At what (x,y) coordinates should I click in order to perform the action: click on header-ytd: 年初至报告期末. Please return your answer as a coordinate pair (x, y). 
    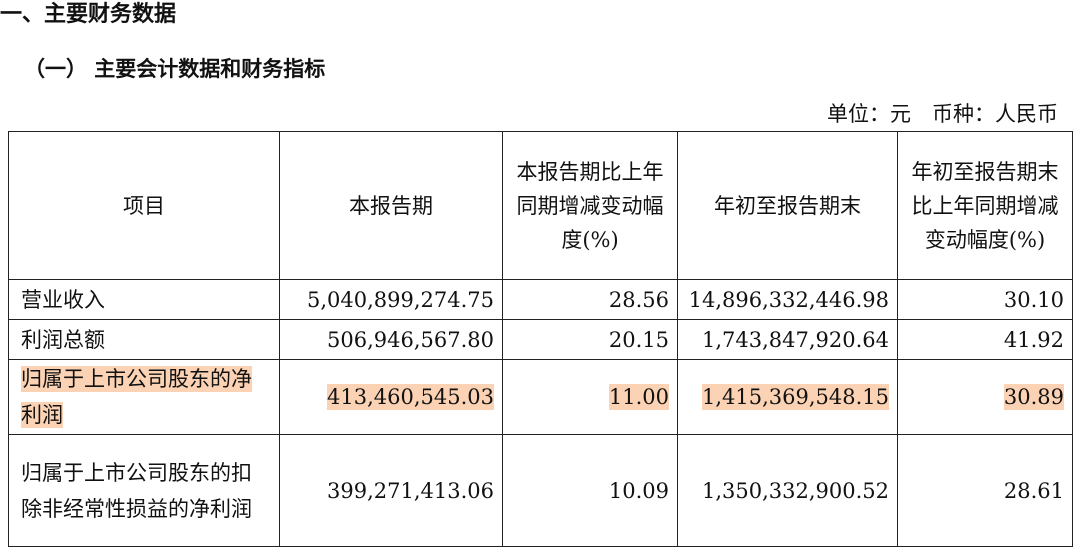
    Looking at the image, I should click on (787, 205).